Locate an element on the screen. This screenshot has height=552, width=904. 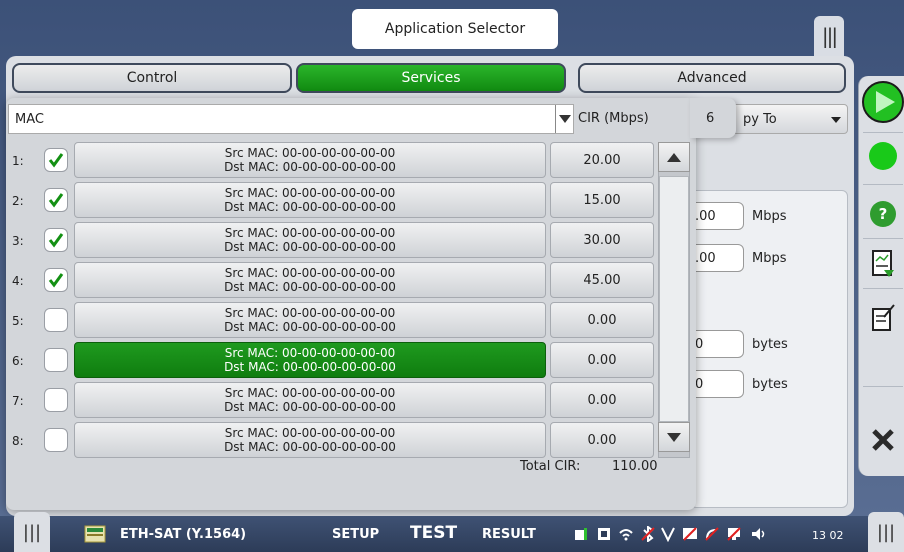
row-number: 6: is located at coordinates (18, 361).